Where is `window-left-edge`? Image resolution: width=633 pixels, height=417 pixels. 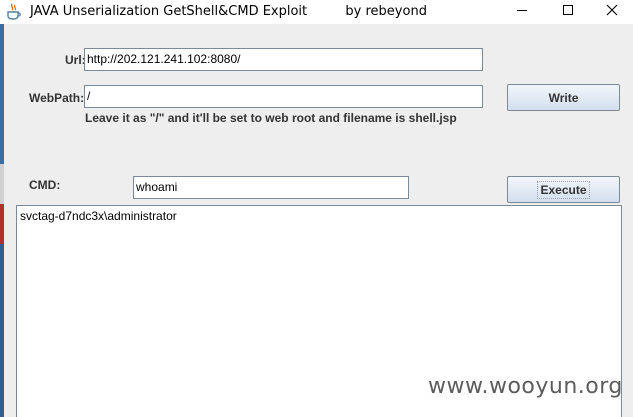
window-left-edge is located at coordinates (2, 220).